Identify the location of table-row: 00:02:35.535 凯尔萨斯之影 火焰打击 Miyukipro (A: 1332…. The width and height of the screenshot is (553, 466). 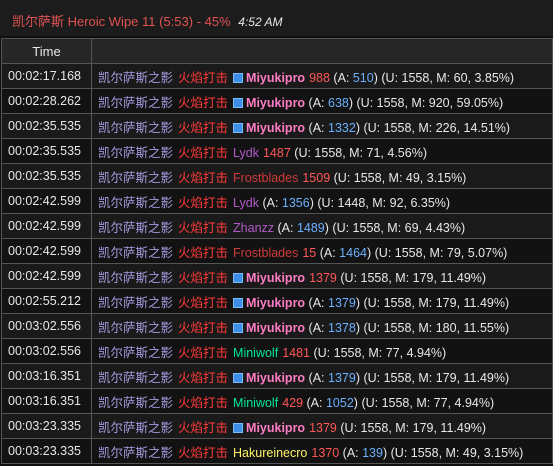
(277, 126).